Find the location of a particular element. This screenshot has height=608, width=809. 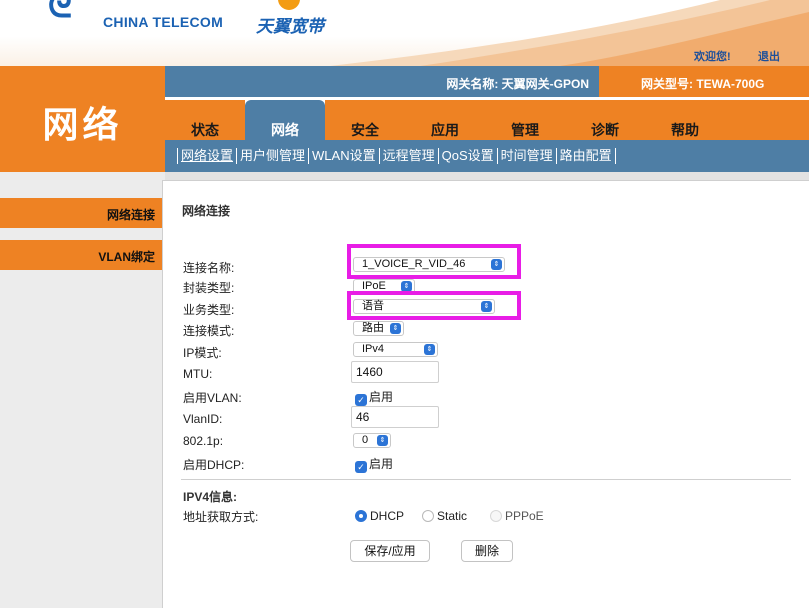

sub-nav-list: 网络设置 用户侧管理 WLAN设置 远程管理 QoS设置 时间管理 路由配置 is located at coordinates (396, 156).